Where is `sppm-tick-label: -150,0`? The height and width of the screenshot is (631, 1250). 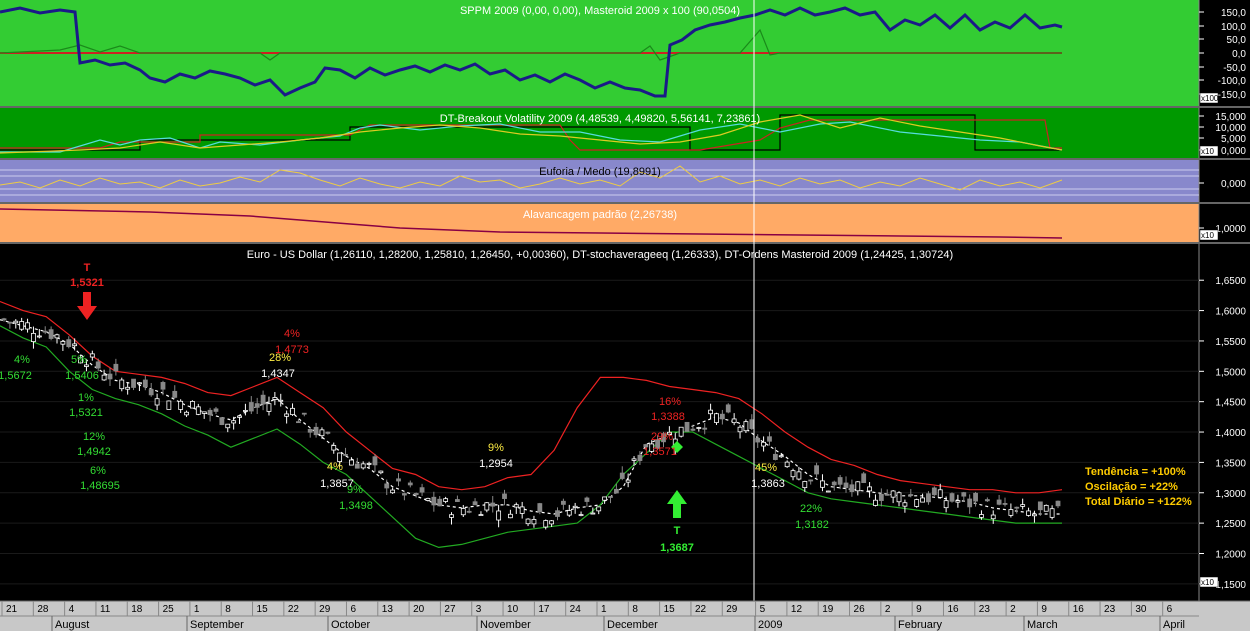 sppm-tick-label: -150,0 is located at coordinates (1232, 95).